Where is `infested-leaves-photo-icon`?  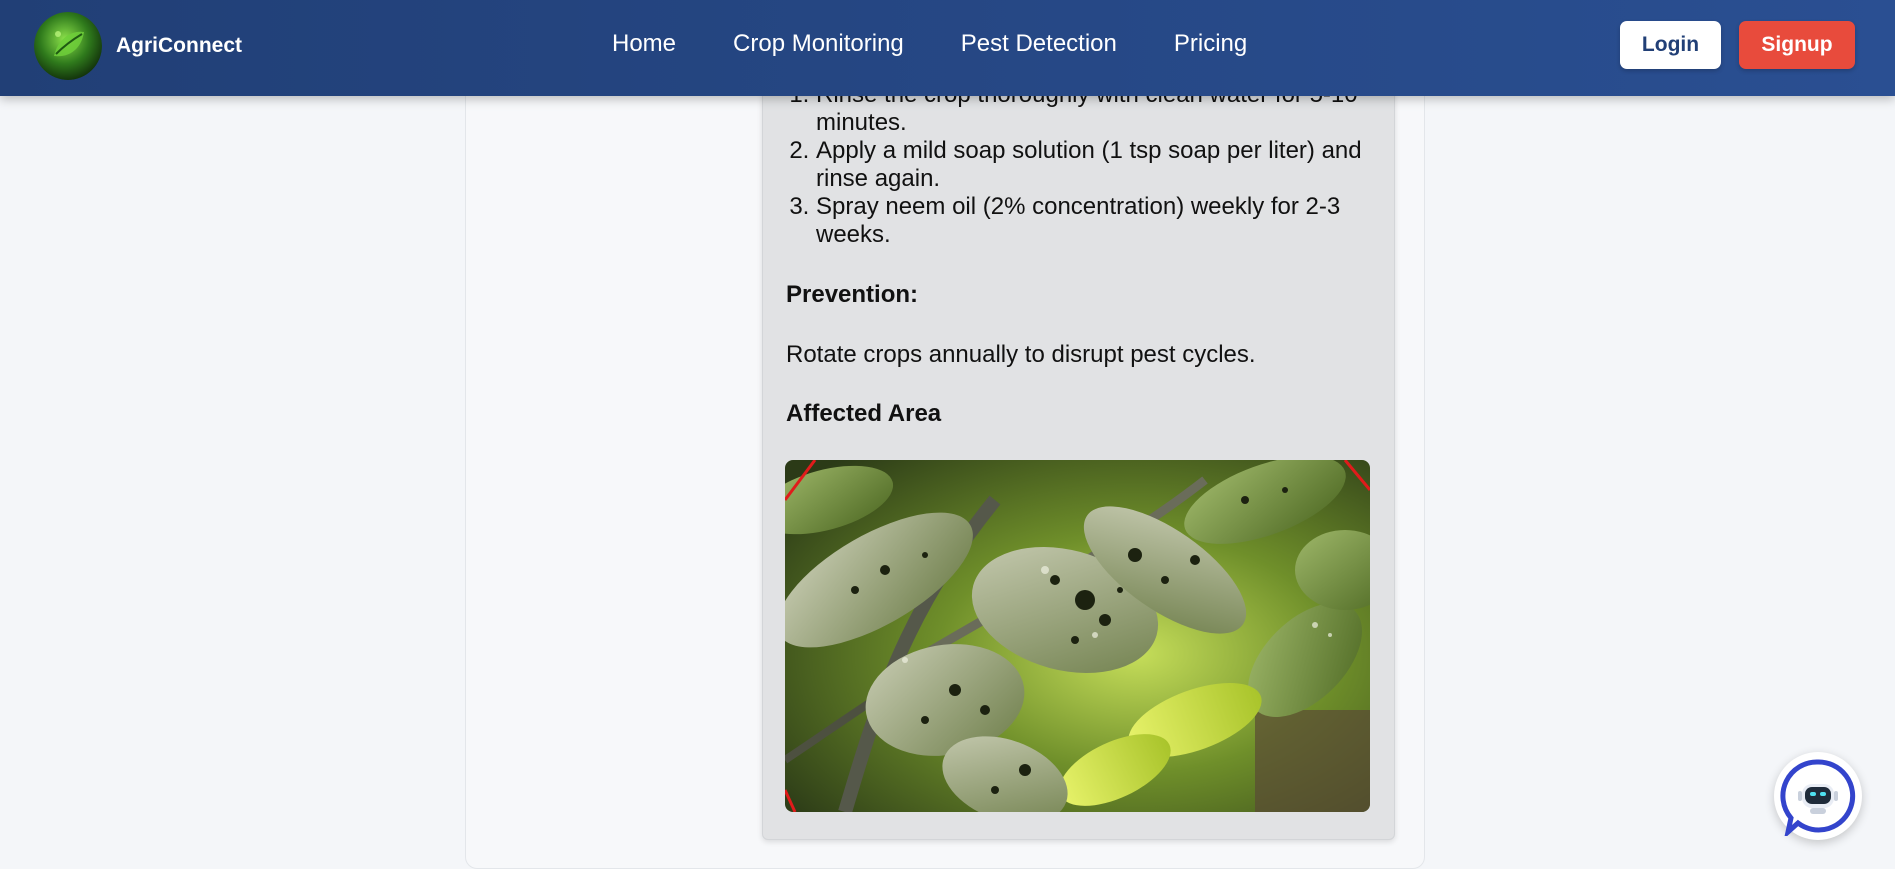
infested-leaves-photo-icon is located at coordinates (1077, 636).